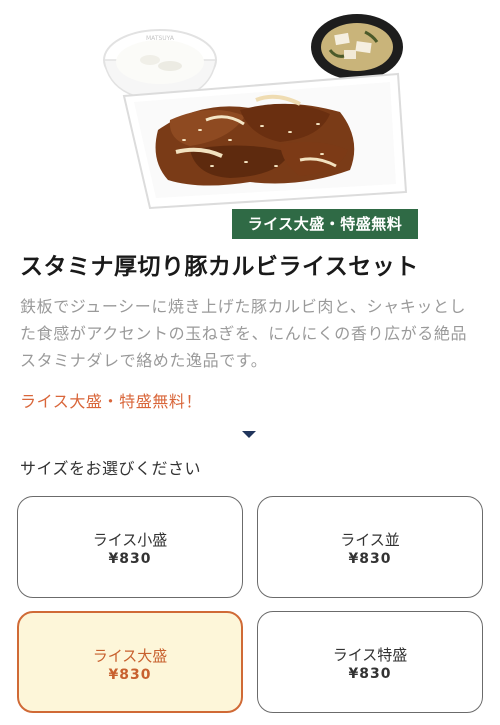 This screenshot has width=500, height=725. I want to click on size-option-label: ライス大盛, so click(130, 656).